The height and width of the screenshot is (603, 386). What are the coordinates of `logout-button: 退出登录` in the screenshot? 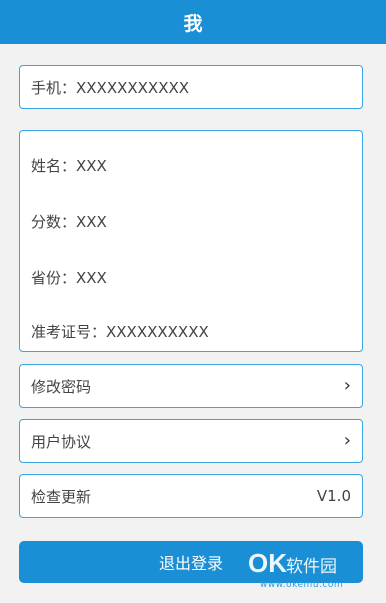 It's located at (191, 562).